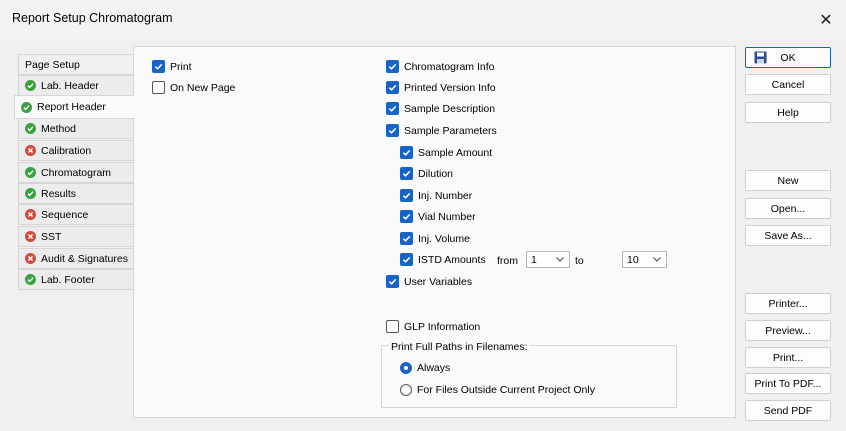 The width and height of the screenshot is (846, 431). I want to click on chromatogram-info-label: Chromatogram Info, so click(449, 66).